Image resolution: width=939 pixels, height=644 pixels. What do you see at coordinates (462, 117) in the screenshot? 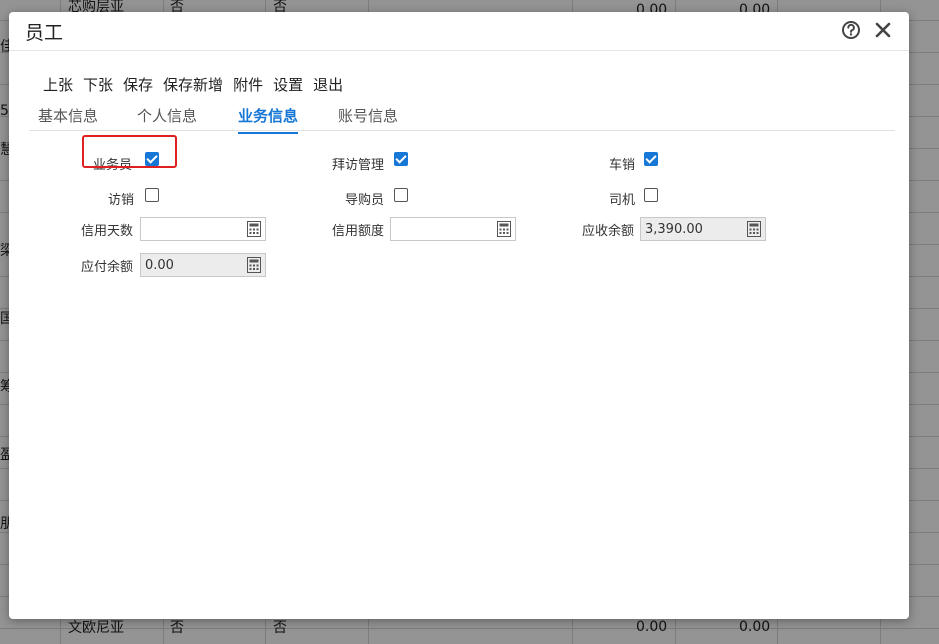
I see `tab-bar: 基本信息 个人信息 业务信息 账号信息` at bounding box center [462, 117].